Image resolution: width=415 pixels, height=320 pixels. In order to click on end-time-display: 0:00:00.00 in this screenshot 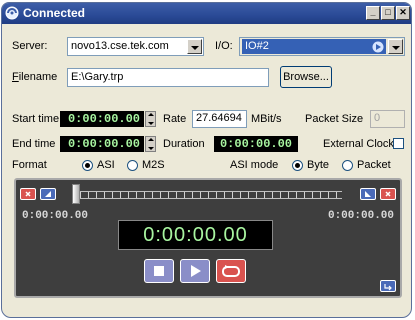, I will do `click(102, 144)`.